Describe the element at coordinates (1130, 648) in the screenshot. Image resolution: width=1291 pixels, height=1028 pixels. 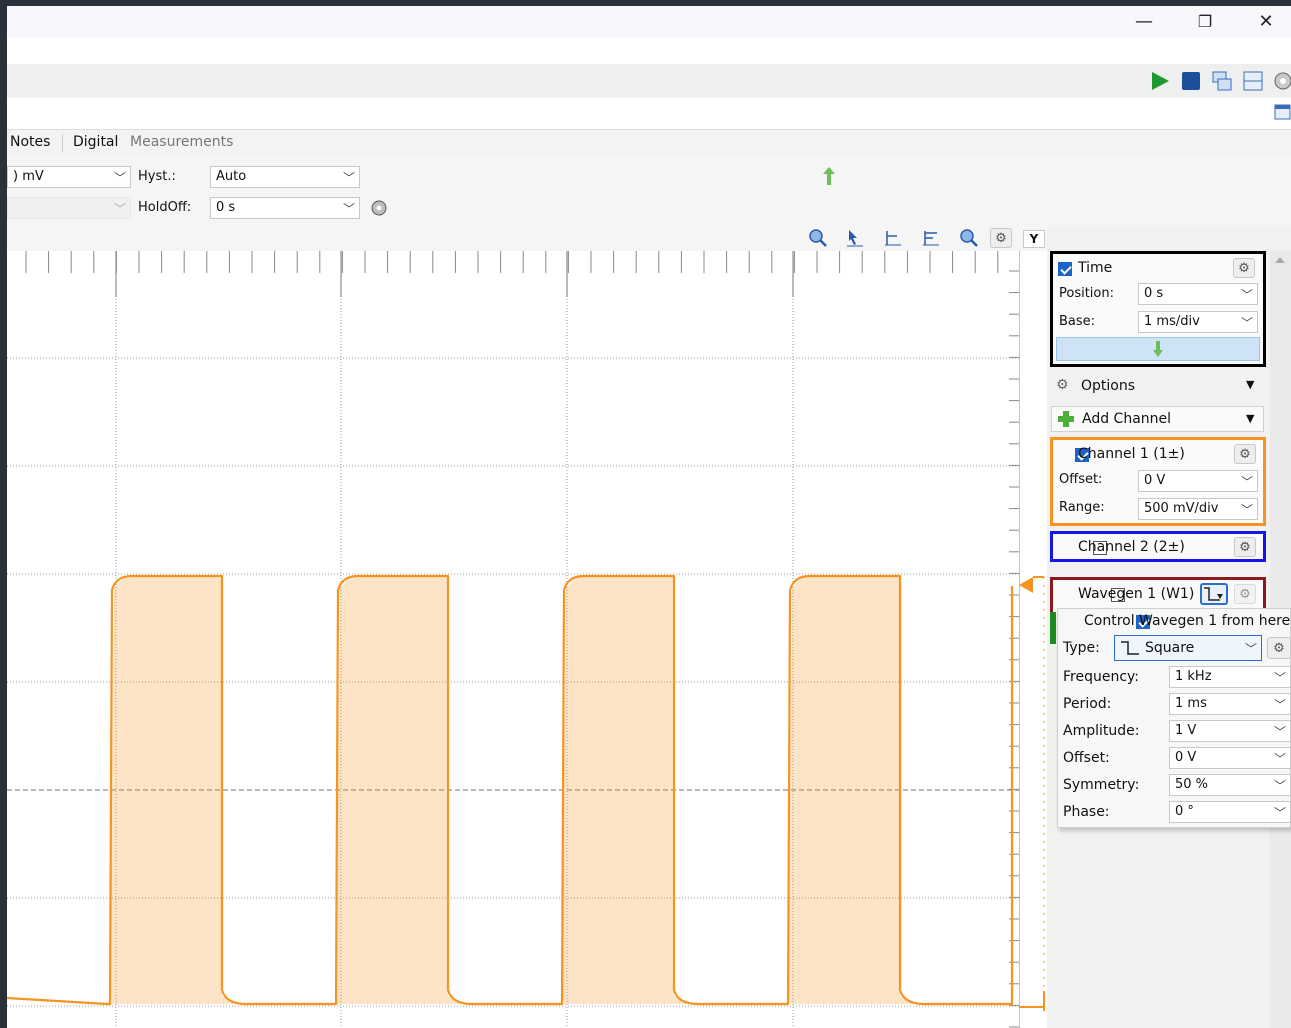
I see `square-wave-icon` at that location.